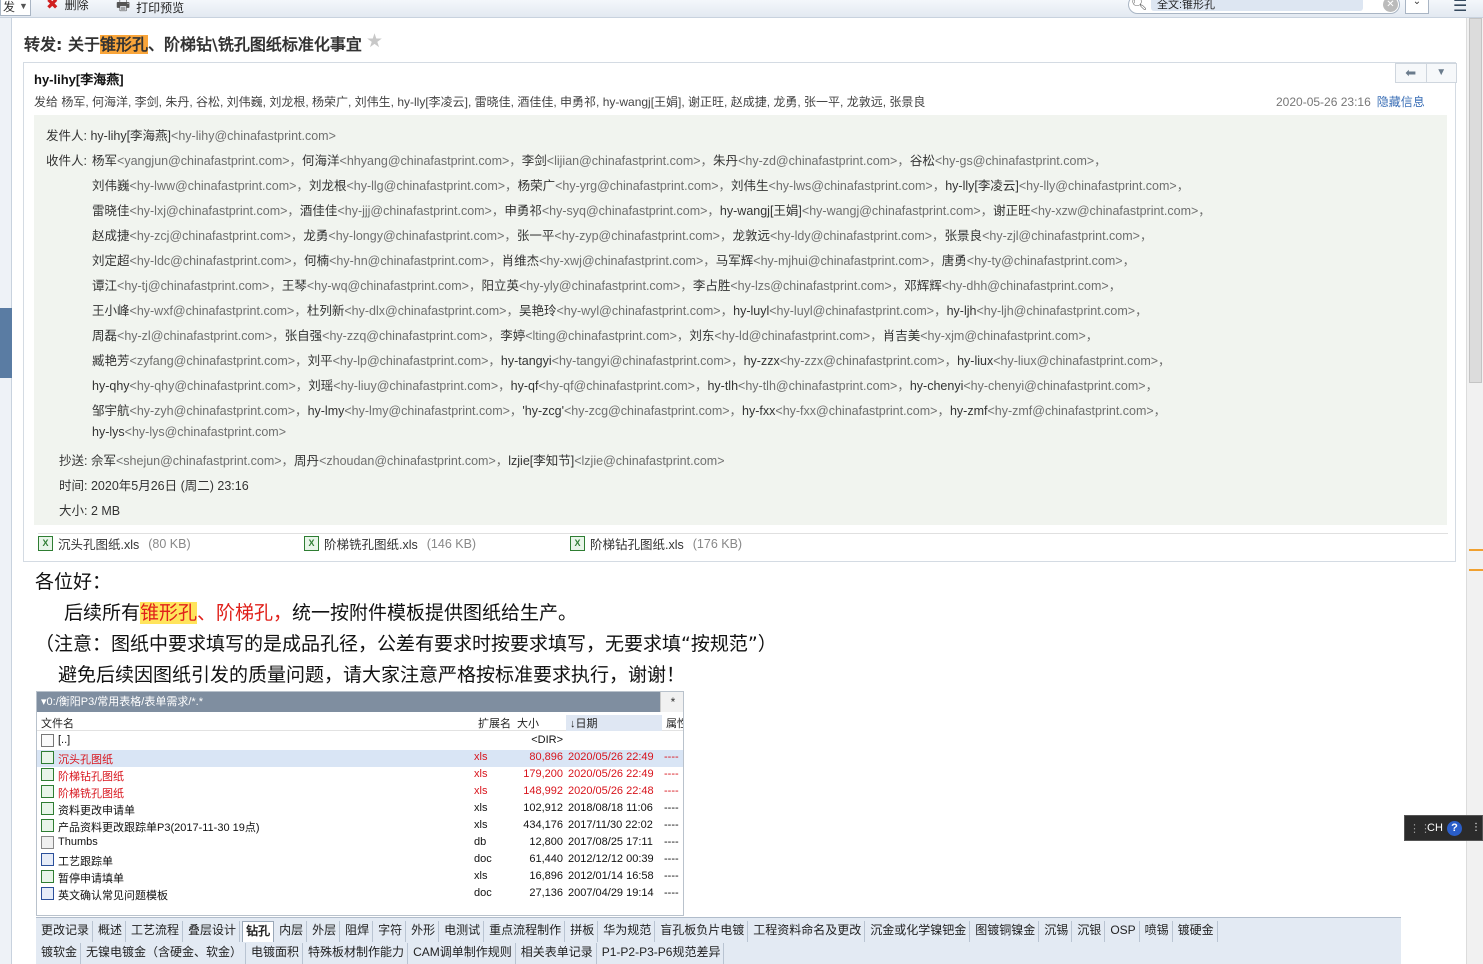  What do you see at coordinates (326, 311) in the screenshot?
I see `recipient-name: 杜列新` at bounding box center [326, 311].